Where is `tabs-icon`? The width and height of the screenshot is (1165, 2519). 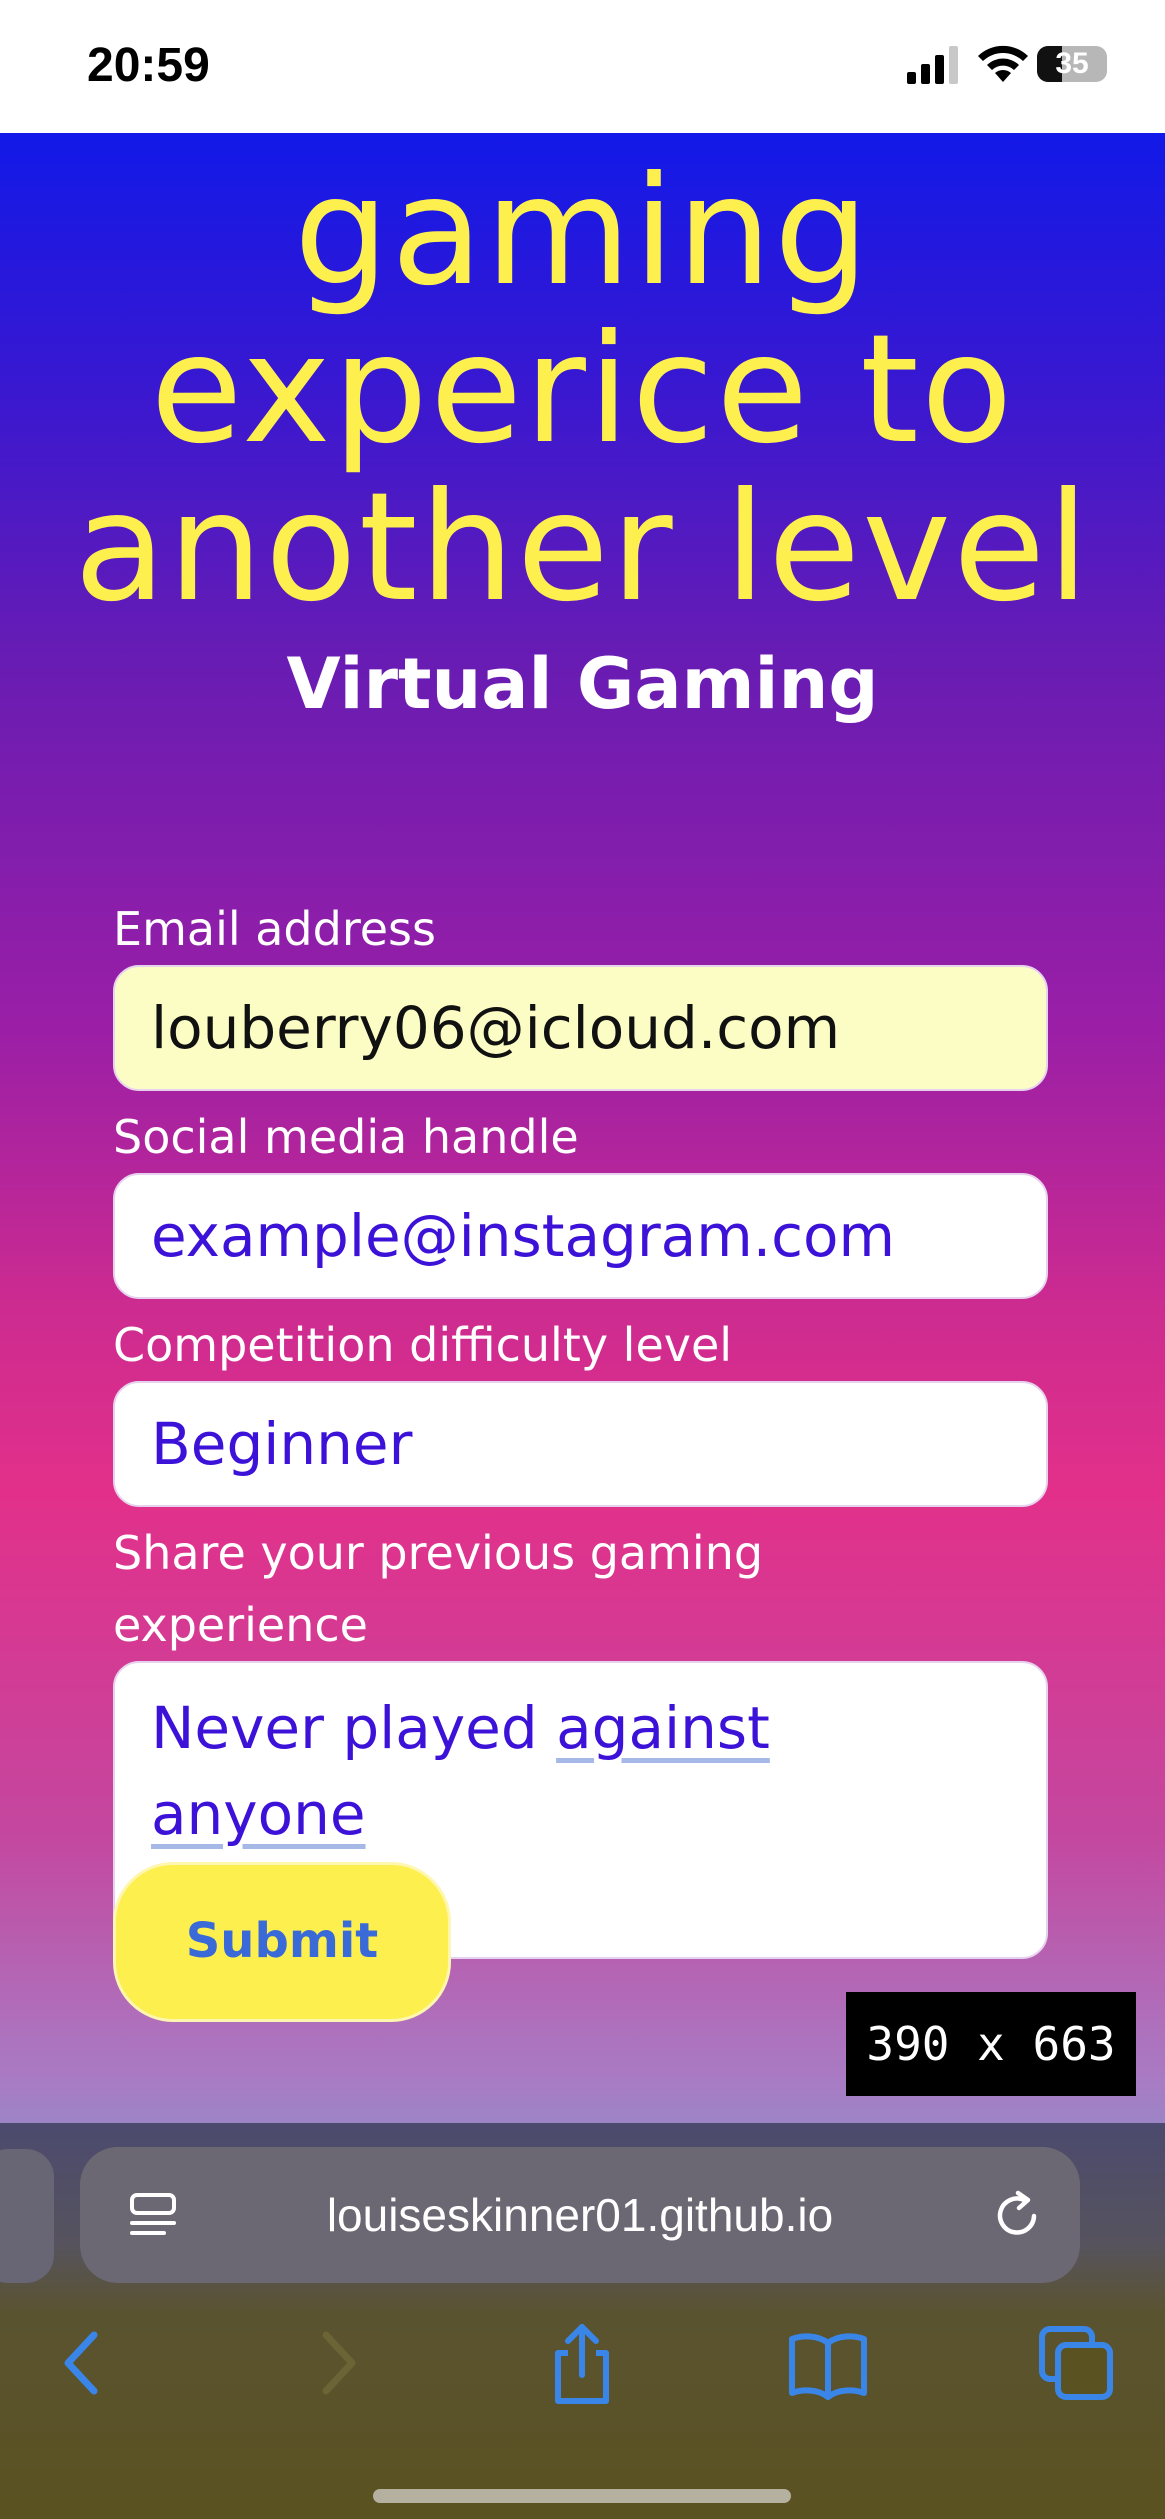 tabs-icon is located at coordinates (1076, 2363).